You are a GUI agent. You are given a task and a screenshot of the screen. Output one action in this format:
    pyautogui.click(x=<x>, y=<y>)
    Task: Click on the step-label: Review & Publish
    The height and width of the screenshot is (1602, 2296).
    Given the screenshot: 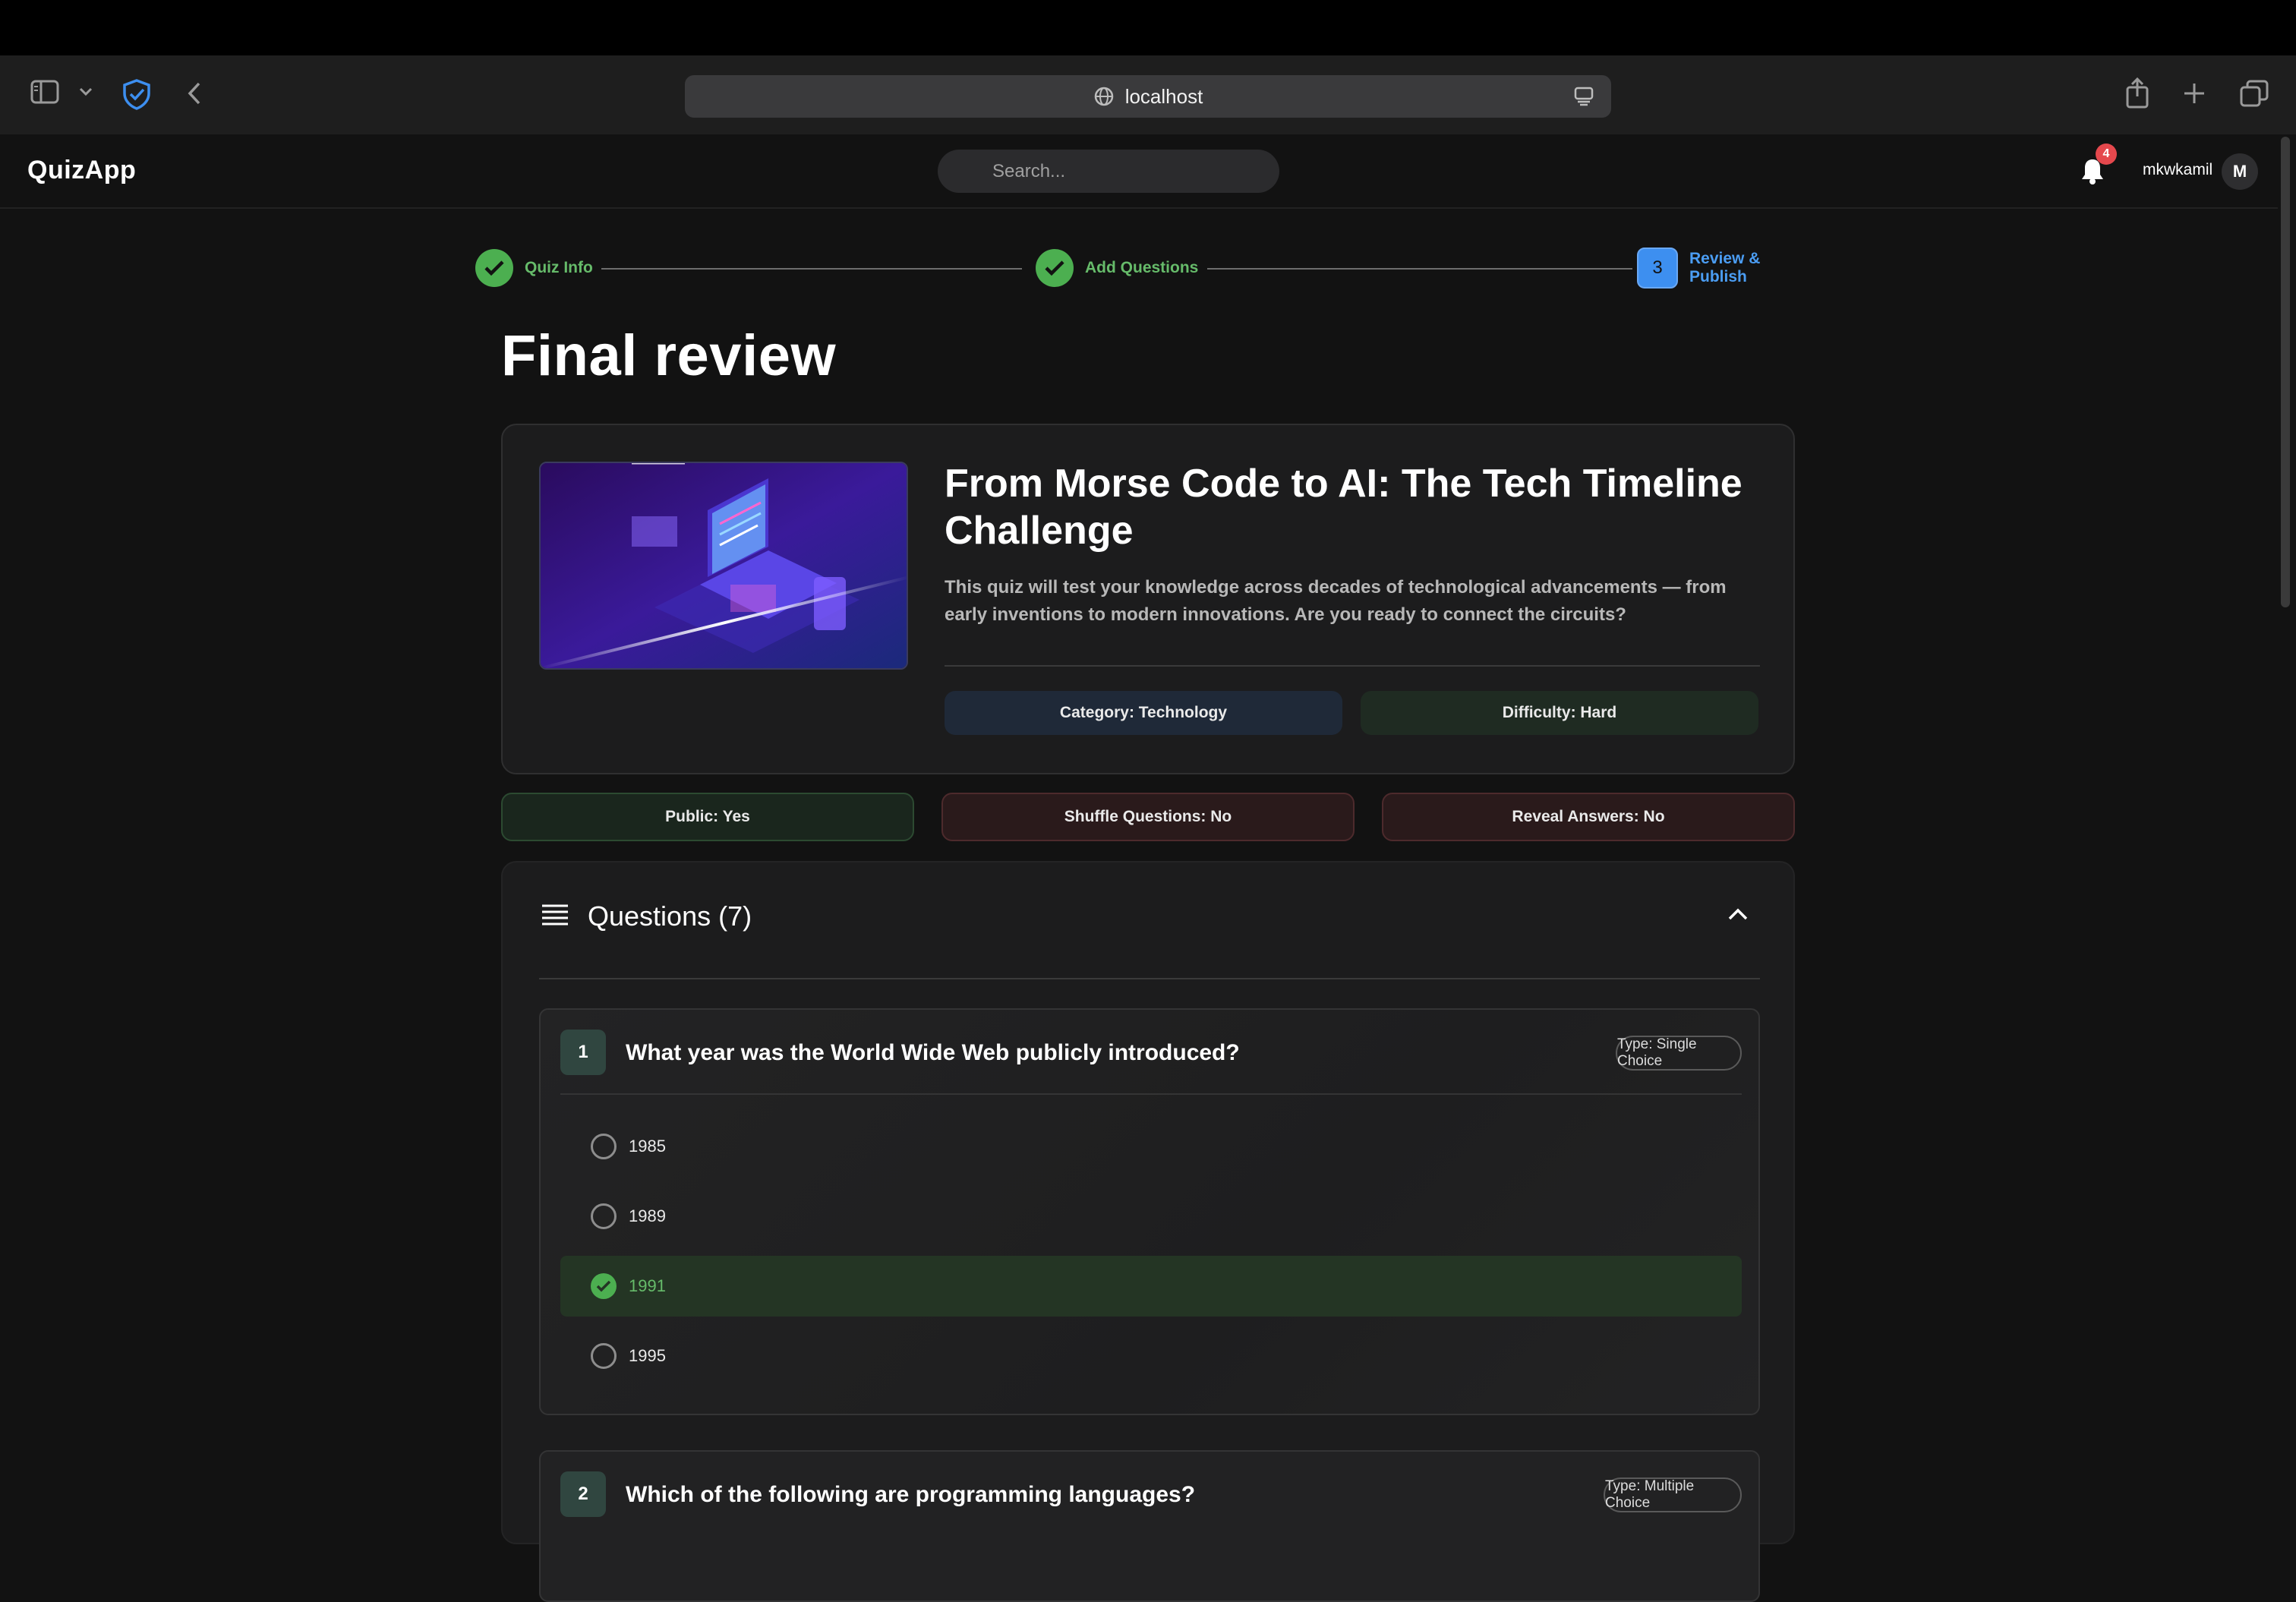 What is the action you would take?
    pyautogui.click(x=1725, y=267)
    